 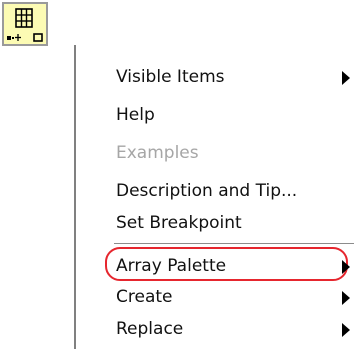 I want to click on menu-item-visible-items: Visible Items, so click(x=237, y=78).